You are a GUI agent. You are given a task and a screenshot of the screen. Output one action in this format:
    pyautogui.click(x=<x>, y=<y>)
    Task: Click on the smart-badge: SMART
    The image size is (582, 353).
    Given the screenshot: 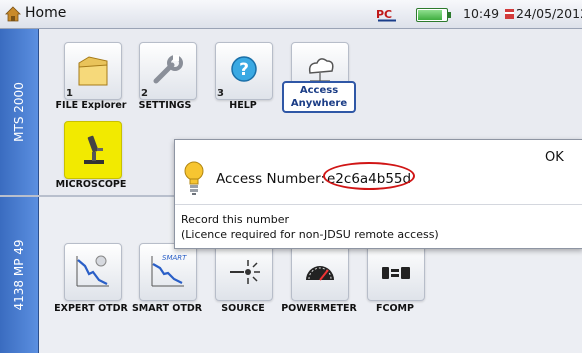 What is the action you would take?
    pyautogui.click(x=174, y=258)
    